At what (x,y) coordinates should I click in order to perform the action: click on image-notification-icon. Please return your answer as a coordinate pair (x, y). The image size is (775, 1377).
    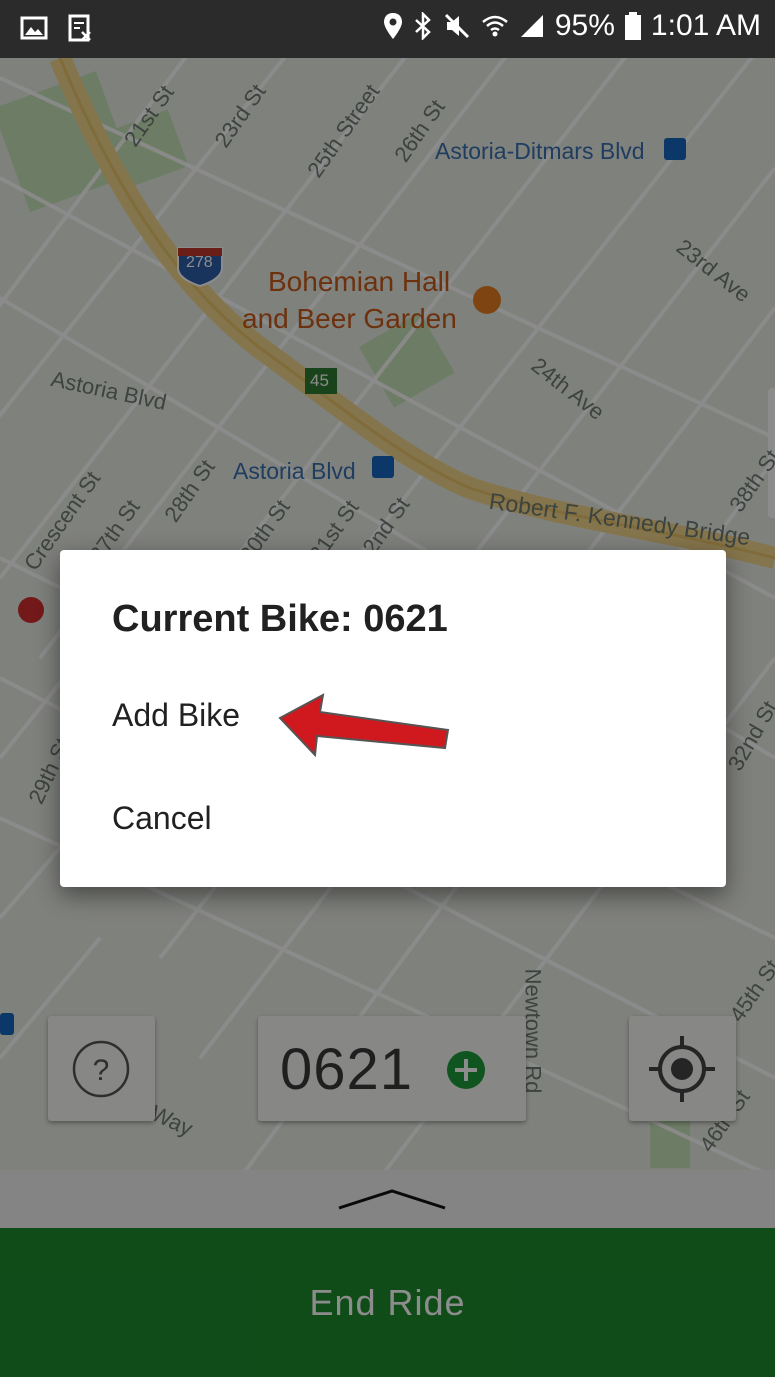
    Looking at the image, I should click on (34, 28).